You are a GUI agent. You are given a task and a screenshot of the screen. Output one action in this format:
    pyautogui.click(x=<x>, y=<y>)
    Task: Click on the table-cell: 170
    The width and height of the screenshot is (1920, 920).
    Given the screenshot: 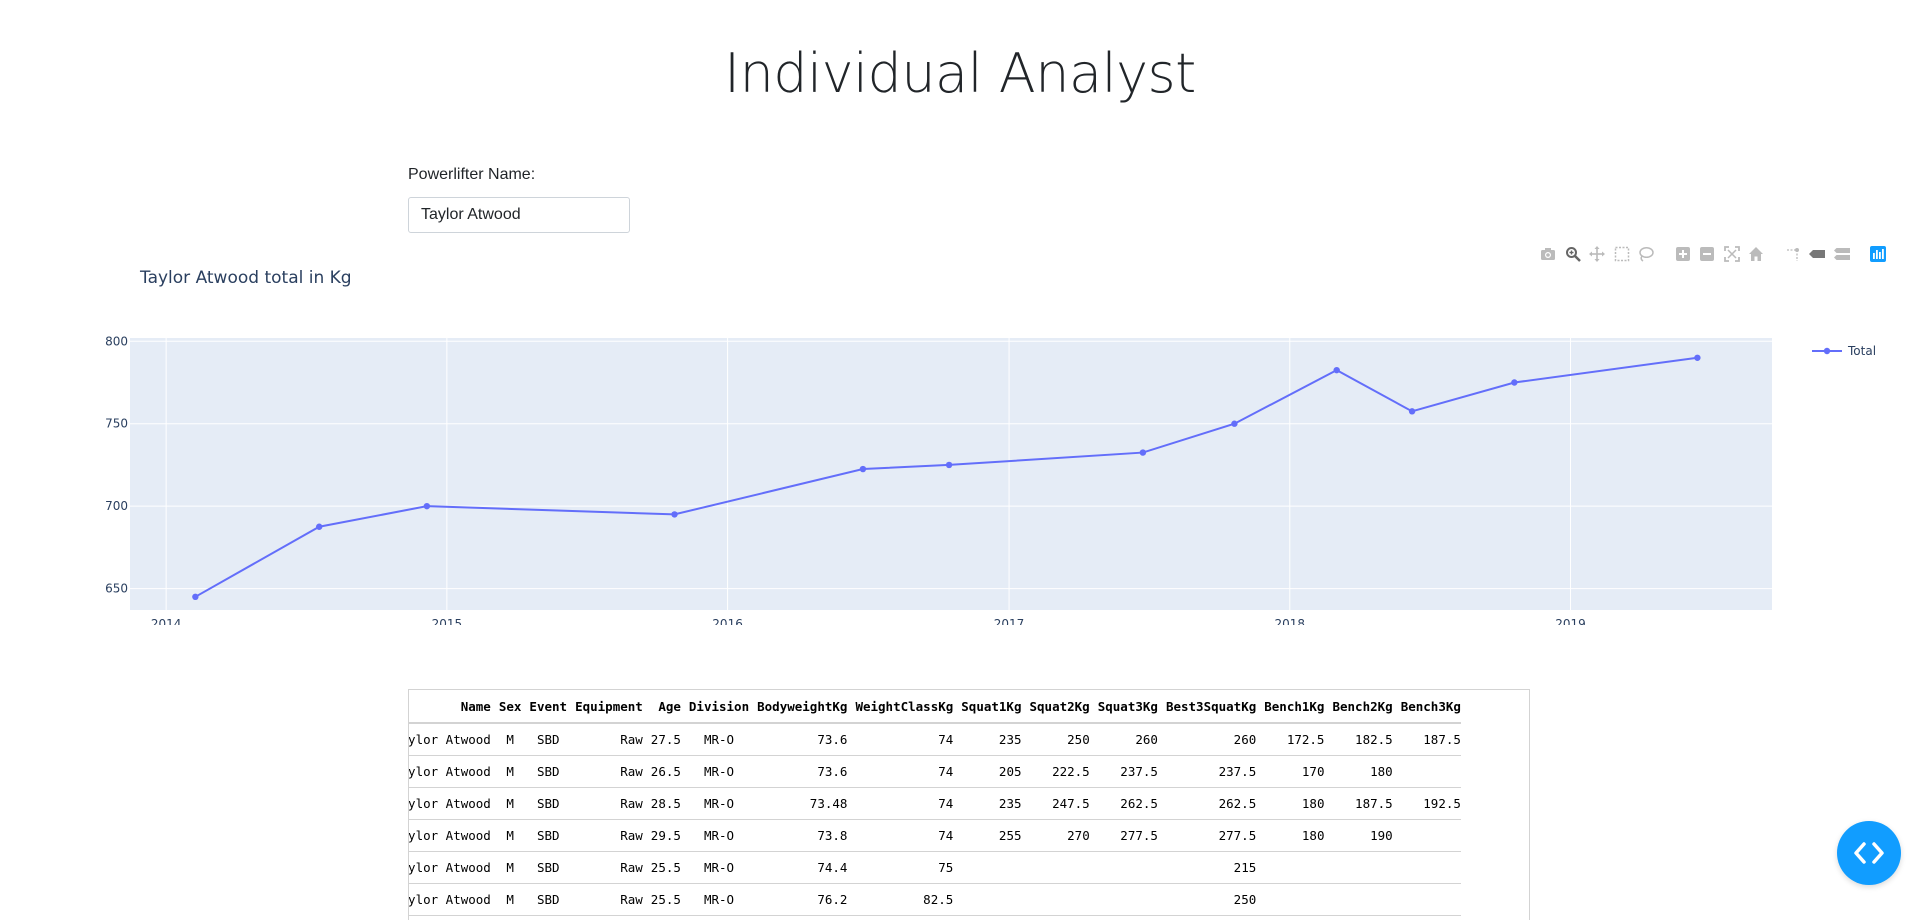 What is the action you would take?
    pyautogui.click(x=1290, y=772)
    